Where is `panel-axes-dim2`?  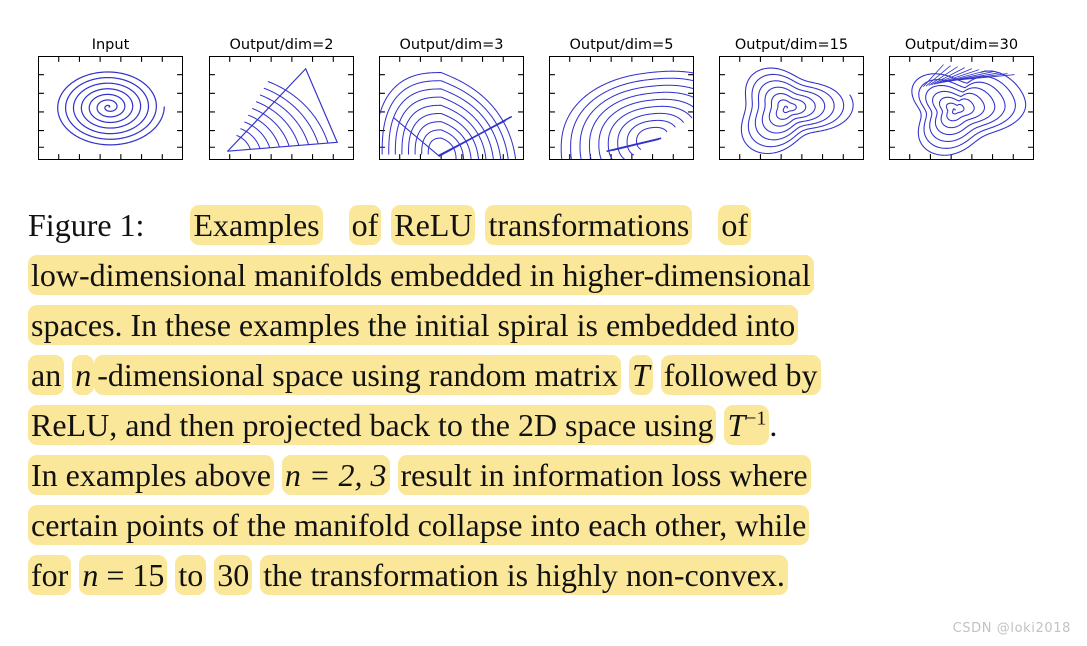
panel-axes-dim2 is located at coordinates (281, 108).